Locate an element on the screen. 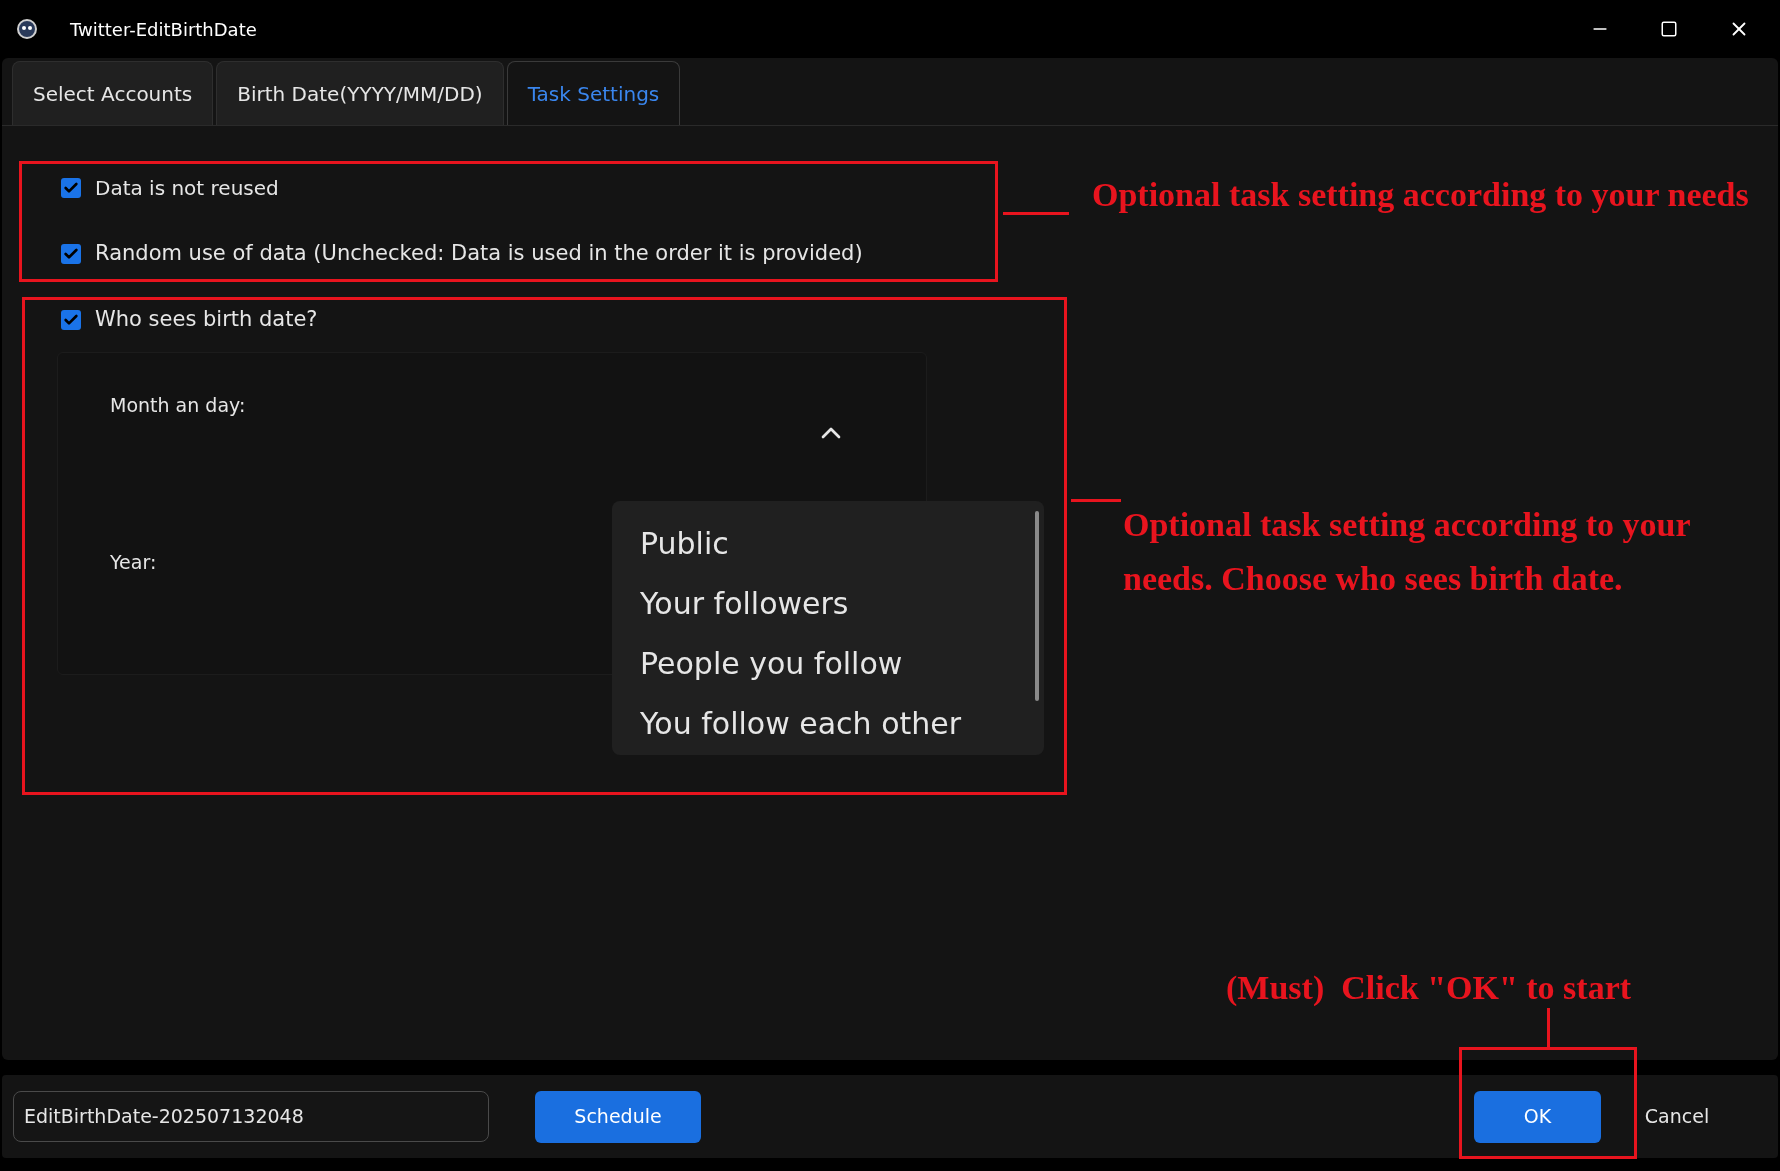 The image size is (1780, 1171). app-logo-icon is located at coordinates (27, 29).